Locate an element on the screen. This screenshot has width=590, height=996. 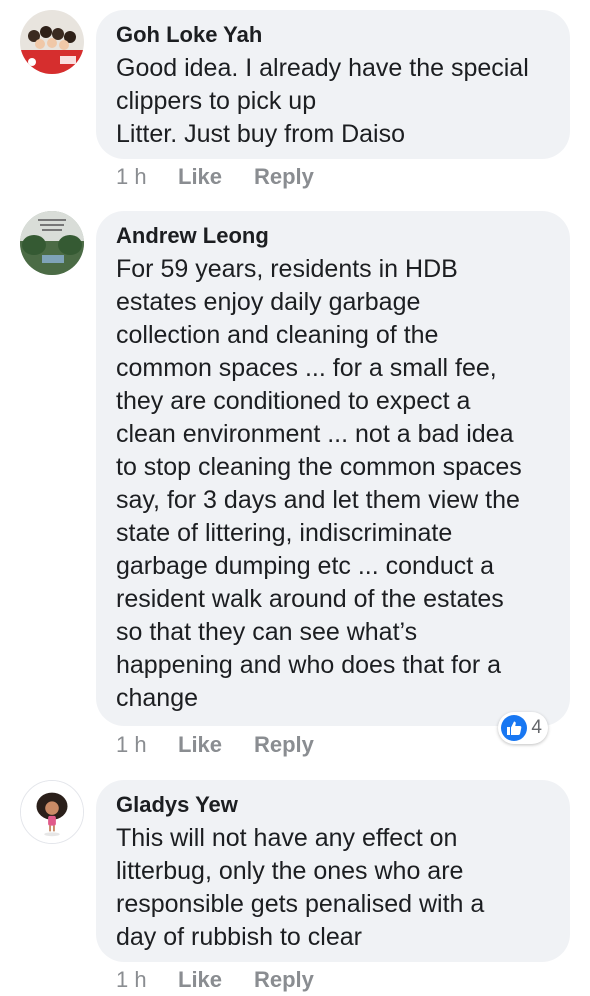
landscape-avatar-icon is located at coordinates (52, 243).